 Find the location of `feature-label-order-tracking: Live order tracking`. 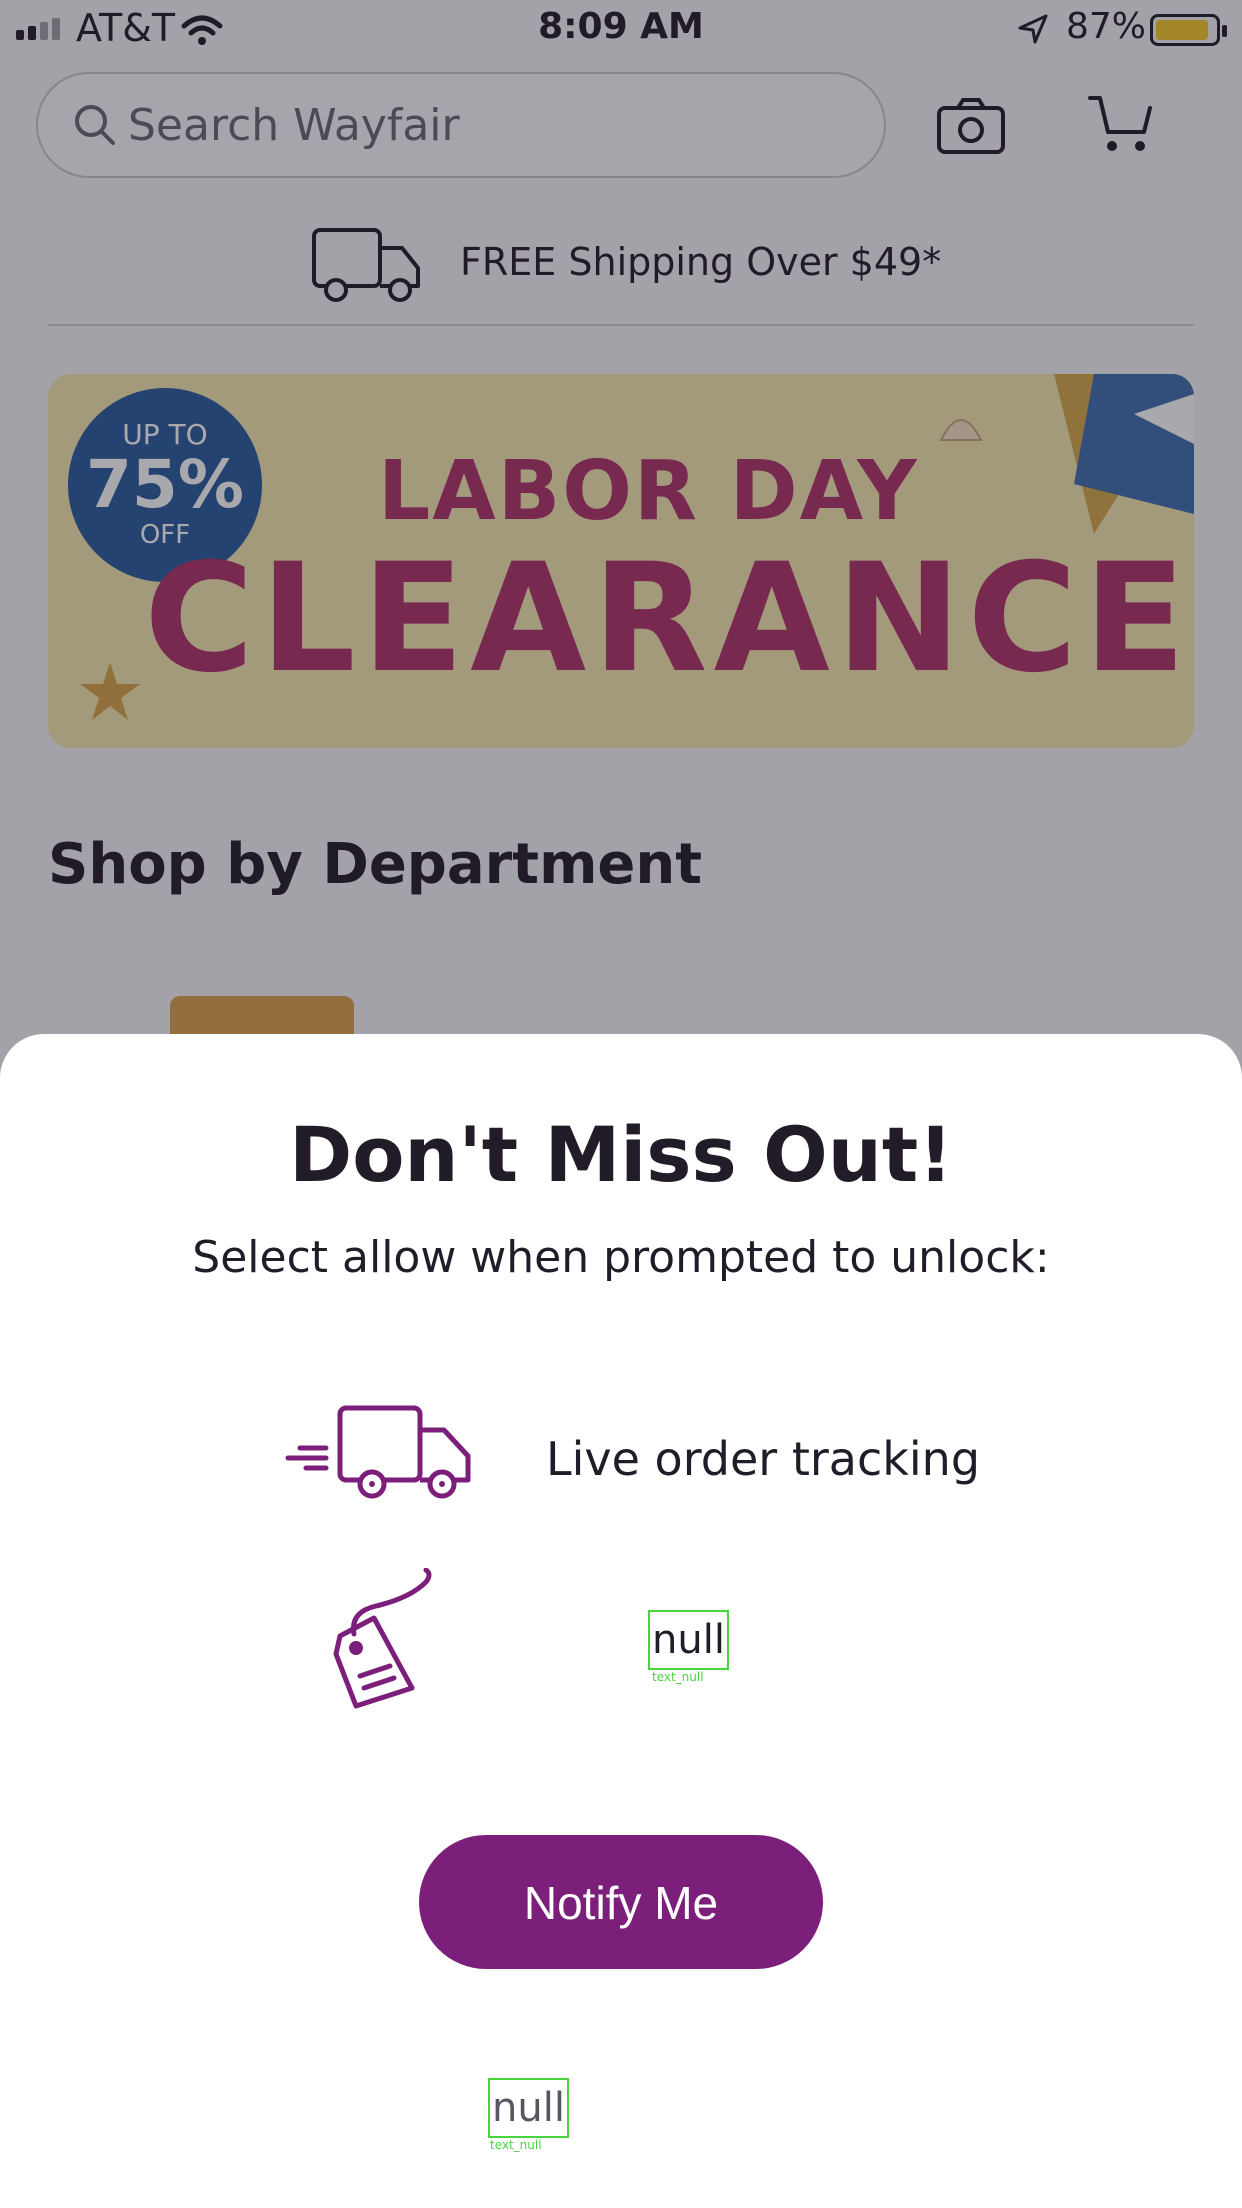

feature-label-order-tracking: Live order tracking is located at coordinates (763, 1459).